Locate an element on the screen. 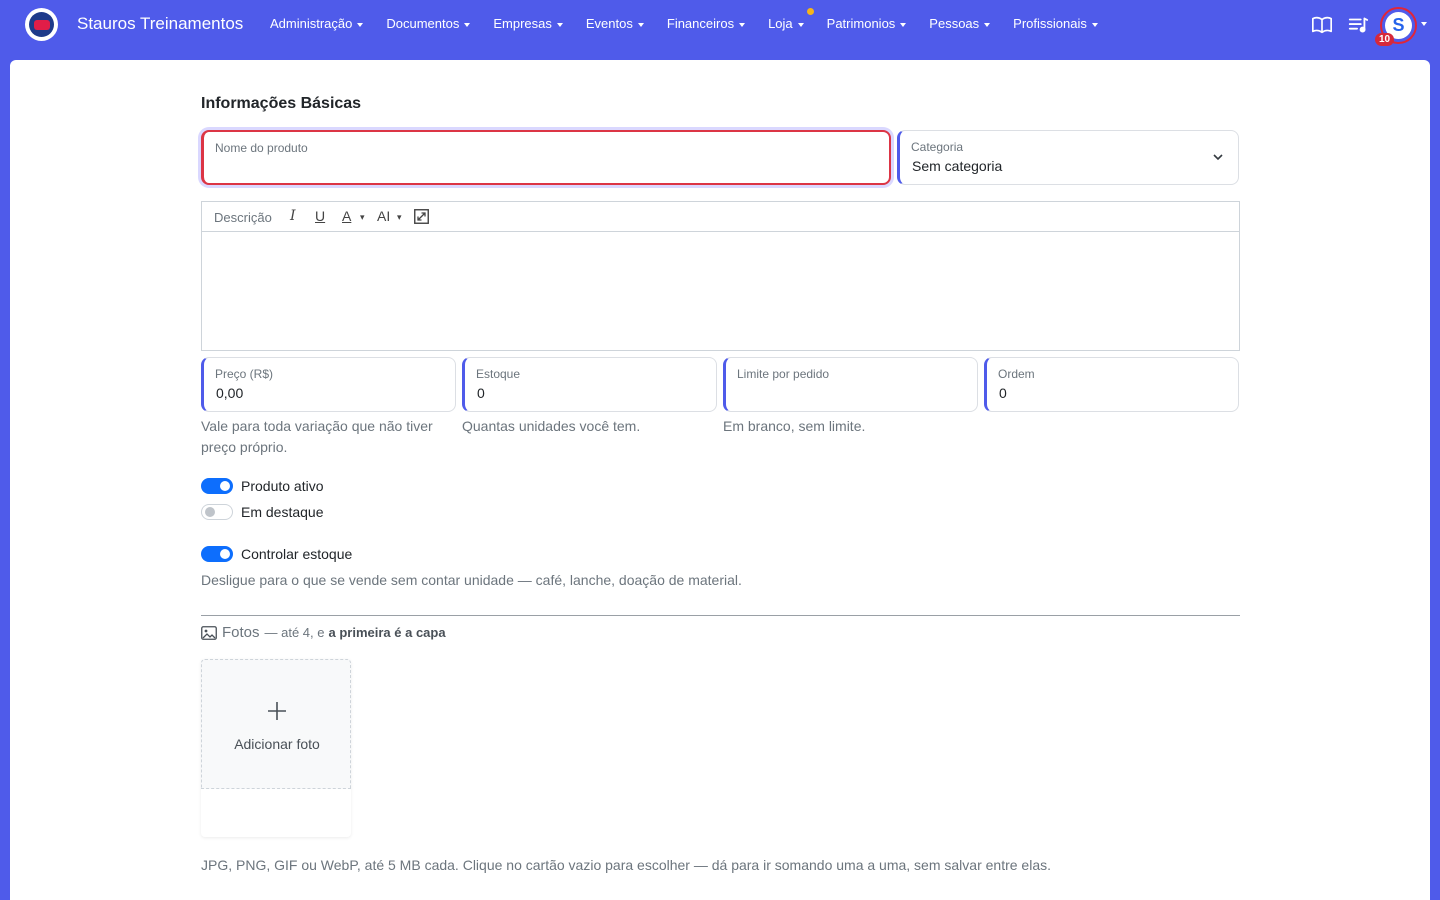 This screenshot has width=1440, height=900. photo-dropzone: Adicionar foto is located at coordinates (276, 724).